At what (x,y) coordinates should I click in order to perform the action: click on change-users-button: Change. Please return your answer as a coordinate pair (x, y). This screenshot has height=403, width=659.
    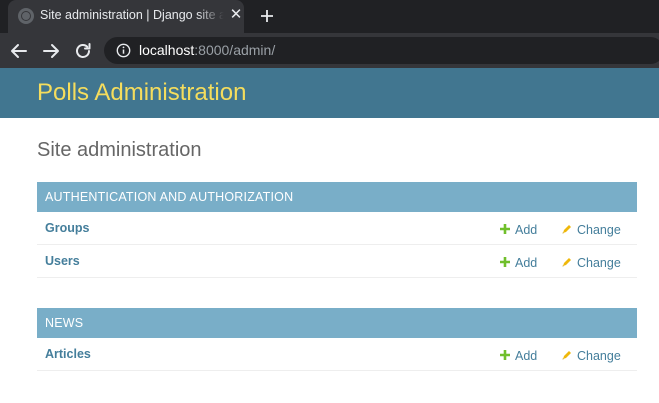
    Looking at the image, I should click on (591, 262).